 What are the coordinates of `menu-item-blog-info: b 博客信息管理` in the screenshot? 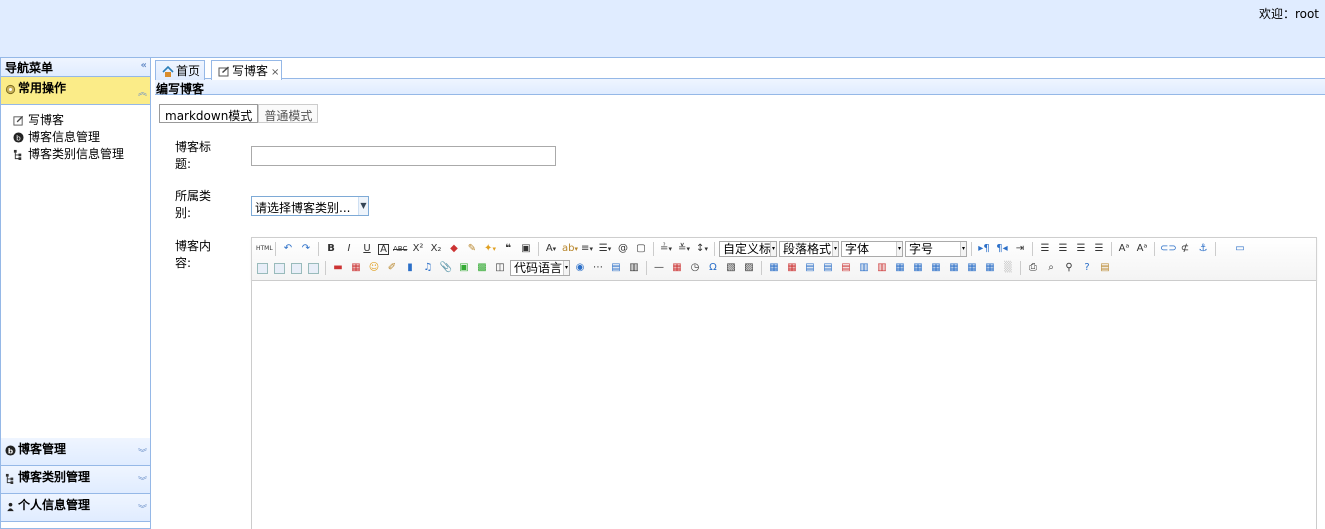 It's located at (75, 138).